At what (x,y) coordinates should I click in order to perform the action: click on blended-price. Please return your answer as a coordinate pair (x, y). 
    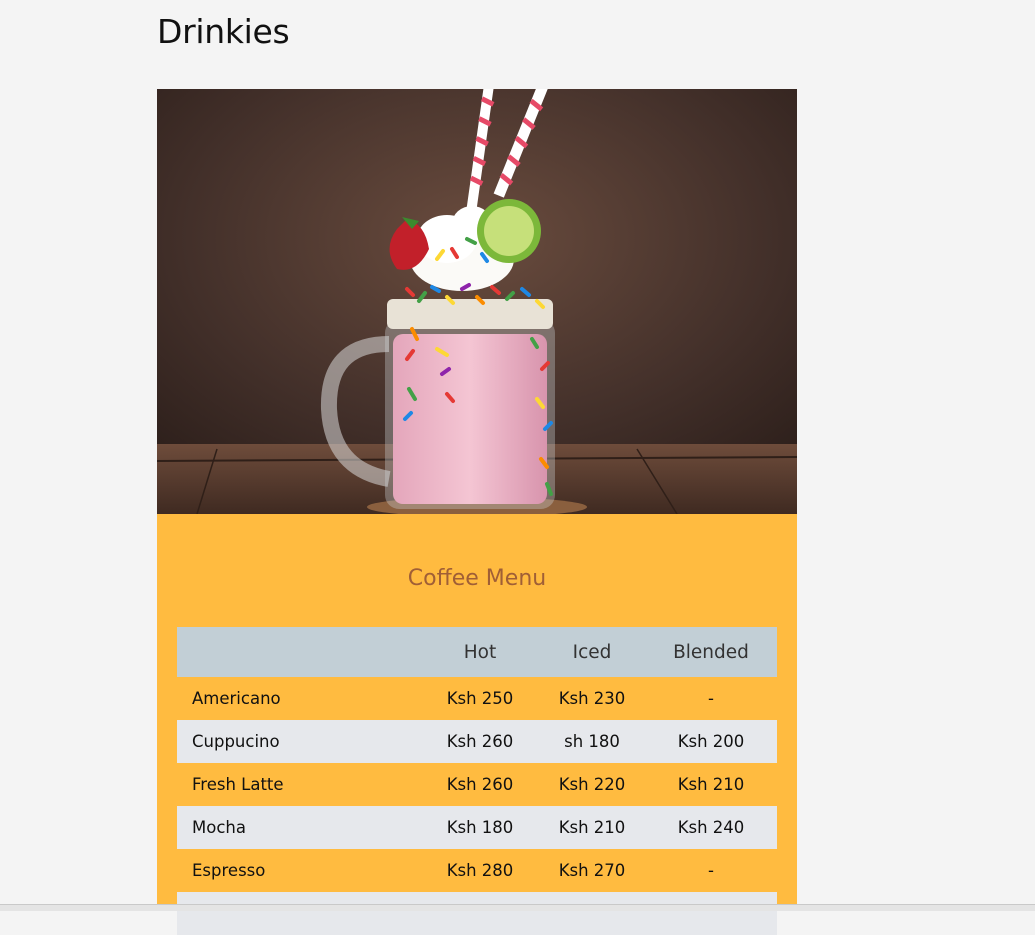
    Looking at the image, I should click on (711, 913).